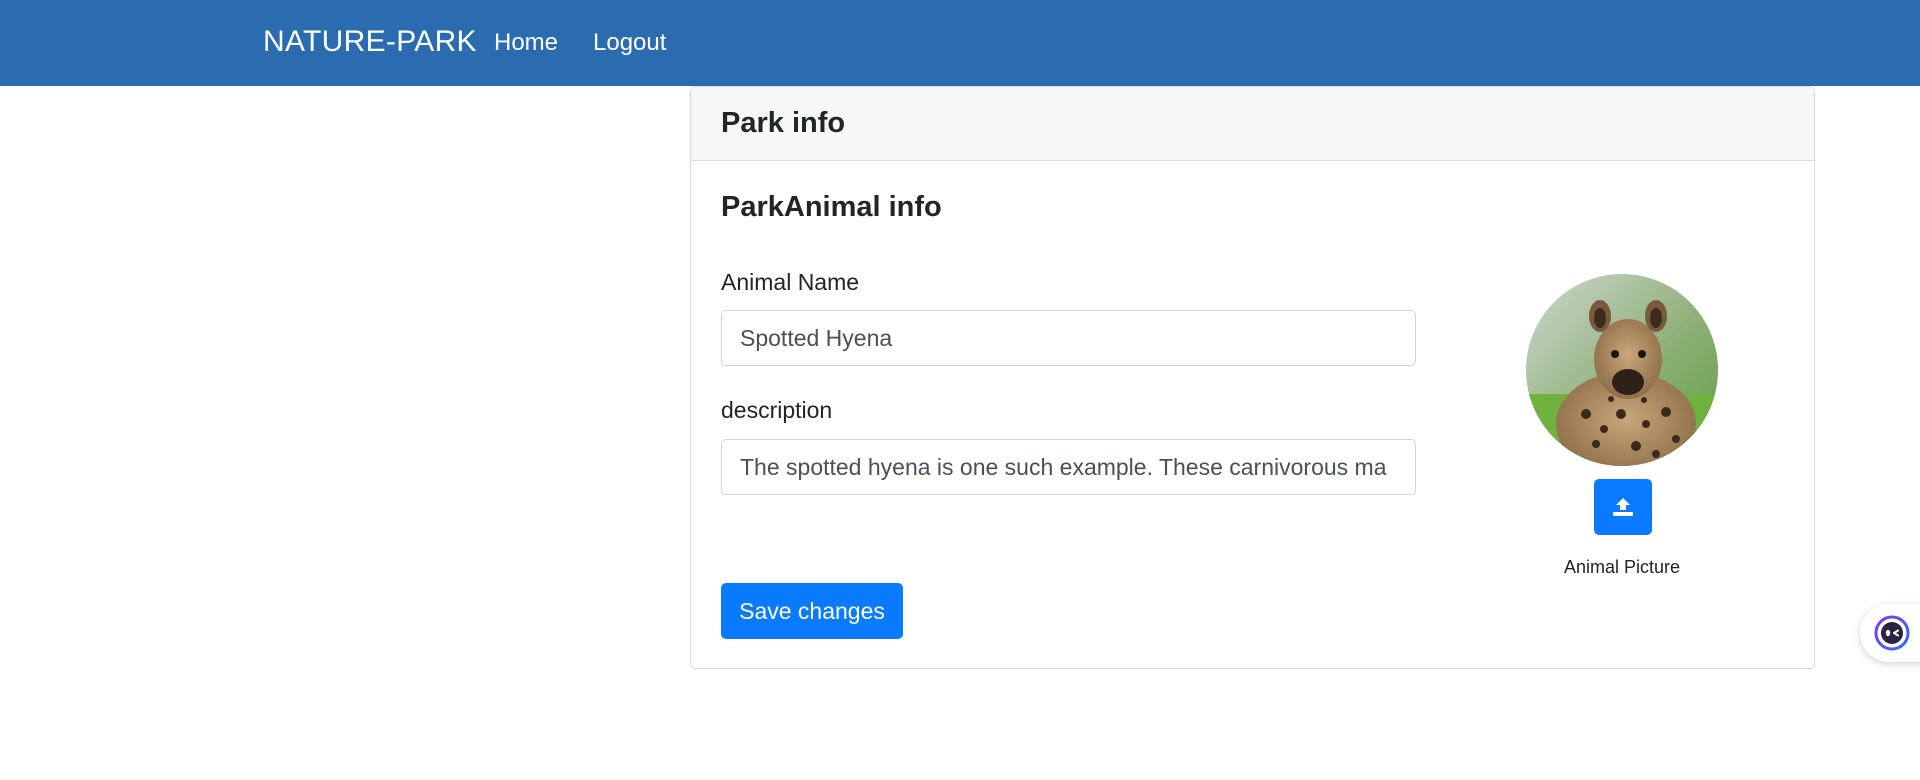 This screenshot has width=1920, height=780. Describe the element at coordinates (831, 207) in the screenshot. I see `section-title: ParkAnimal info` at that location.